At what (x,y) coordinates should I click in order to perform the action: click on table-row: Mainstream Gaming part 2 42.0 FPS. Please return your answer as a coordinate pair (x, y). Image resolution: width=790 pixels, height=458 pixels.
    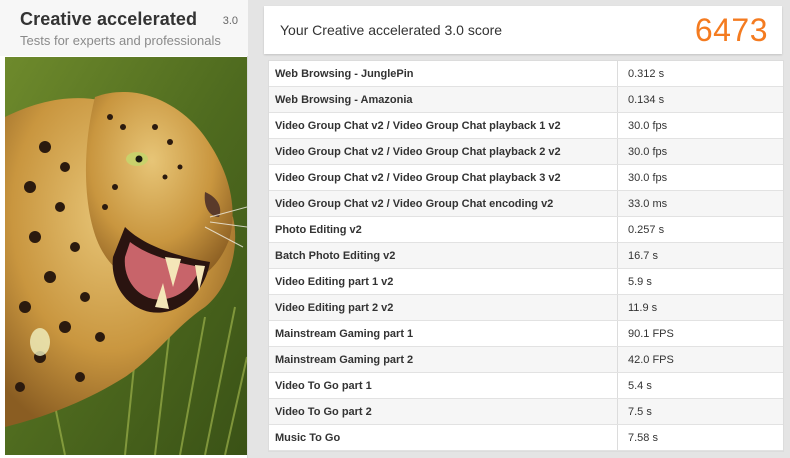
    Looking at the image, I should click on (526, 360).